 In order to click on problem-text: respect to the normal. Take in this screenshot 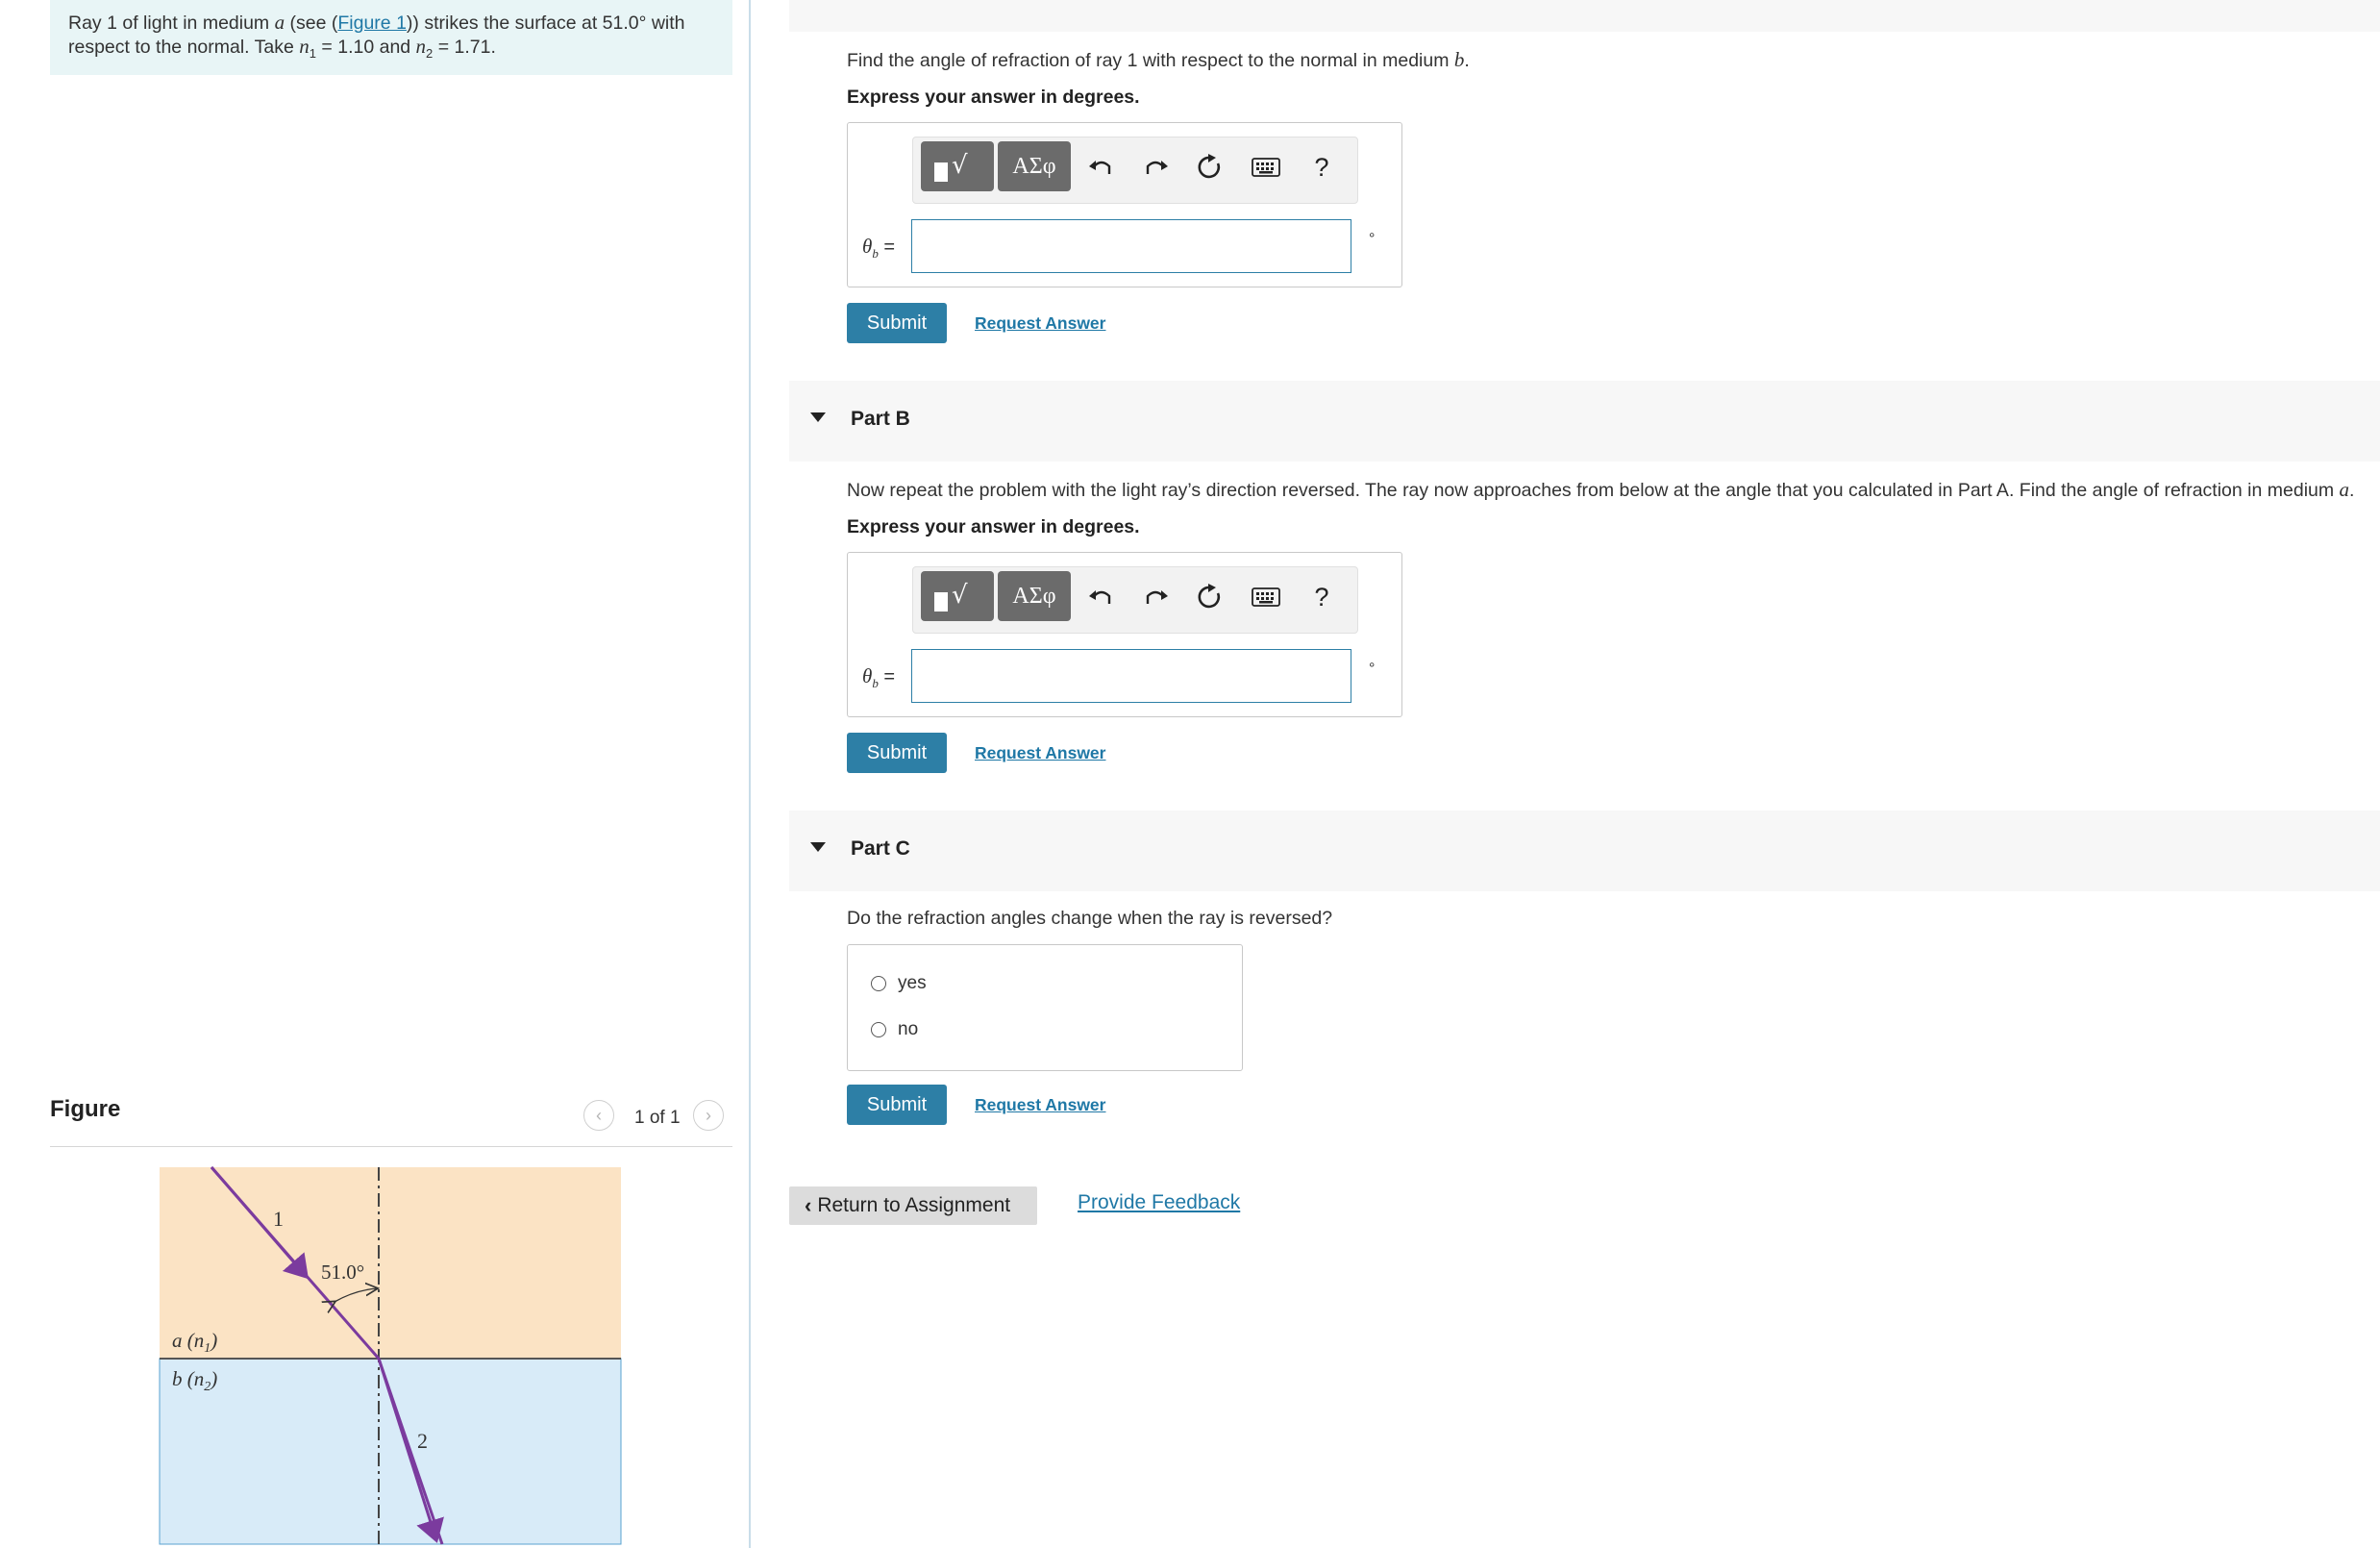, I will do `click(184, 47)`.